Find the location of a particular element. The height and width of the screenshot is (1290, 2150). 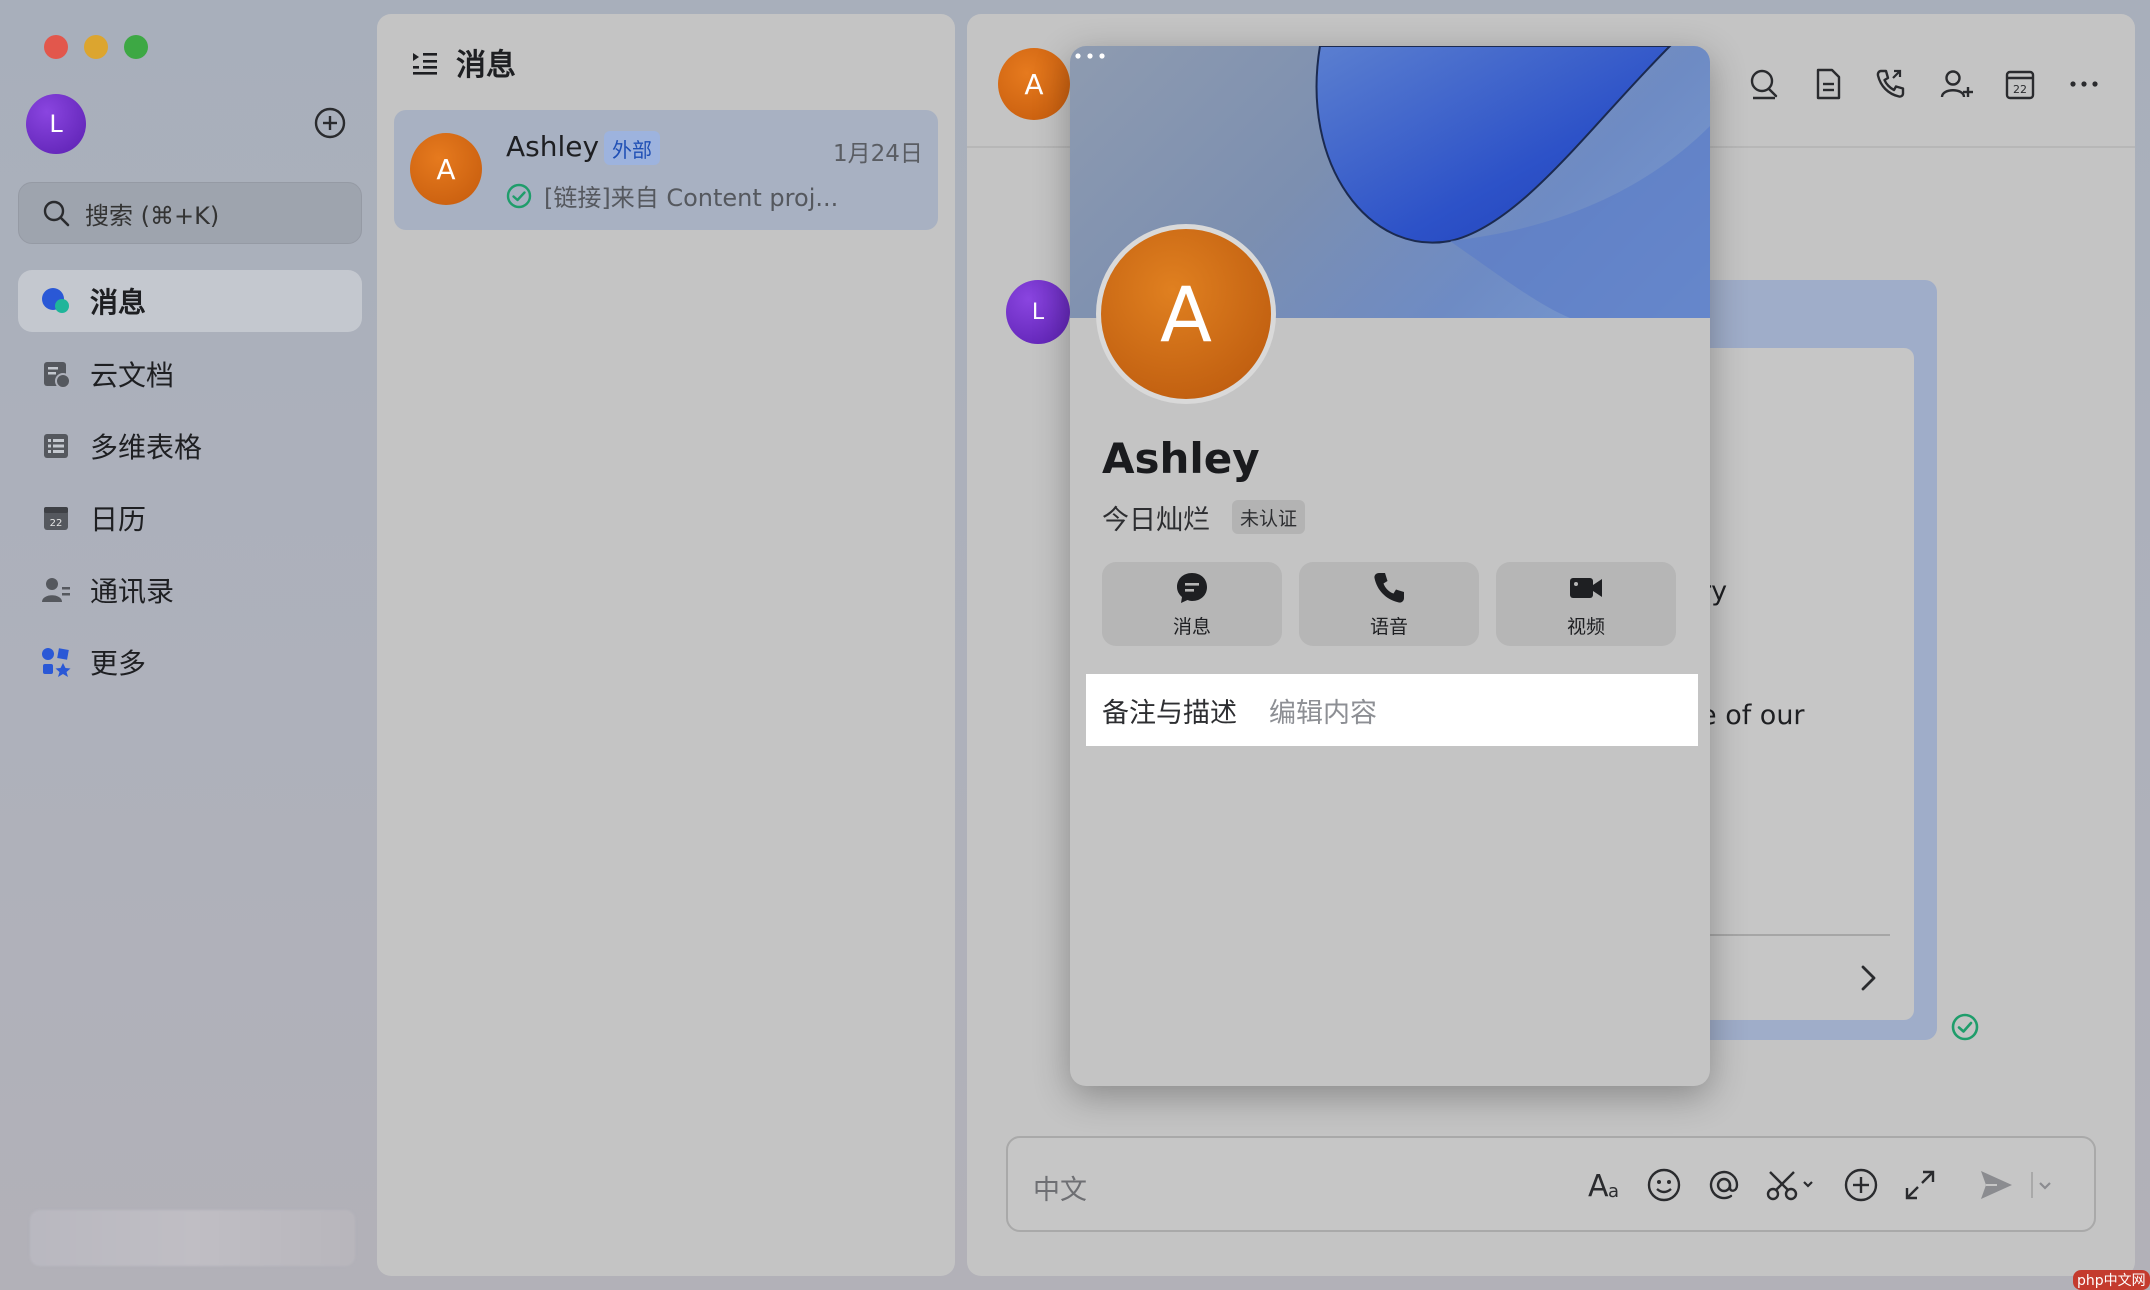

note-description-row: 备注与描述 编辑内容 is located at coordinates (1392, 710).